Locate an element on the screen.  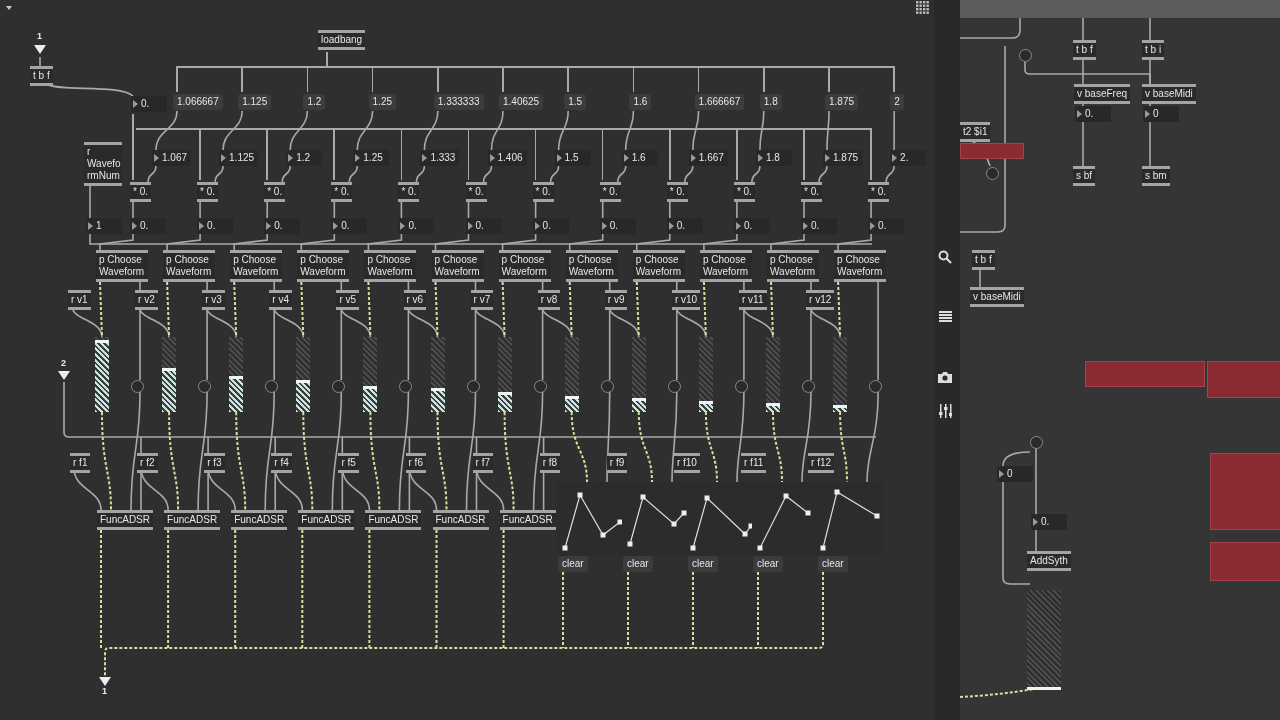
number-box: 1.125 is located at coordinates (239, 158).